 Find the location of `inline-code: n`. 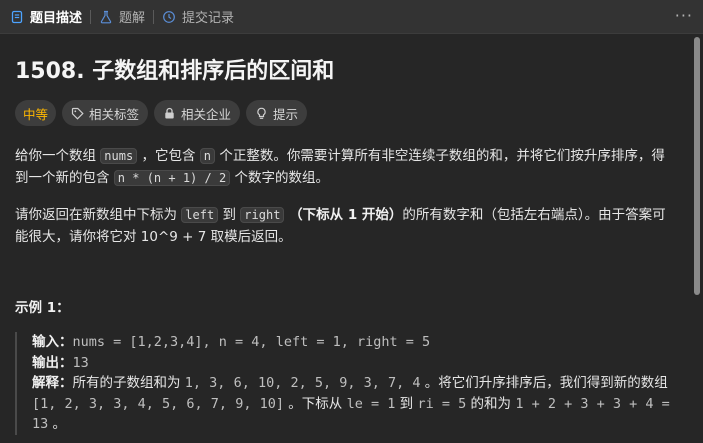

inline-code: n is located at coordinates (207, 156).